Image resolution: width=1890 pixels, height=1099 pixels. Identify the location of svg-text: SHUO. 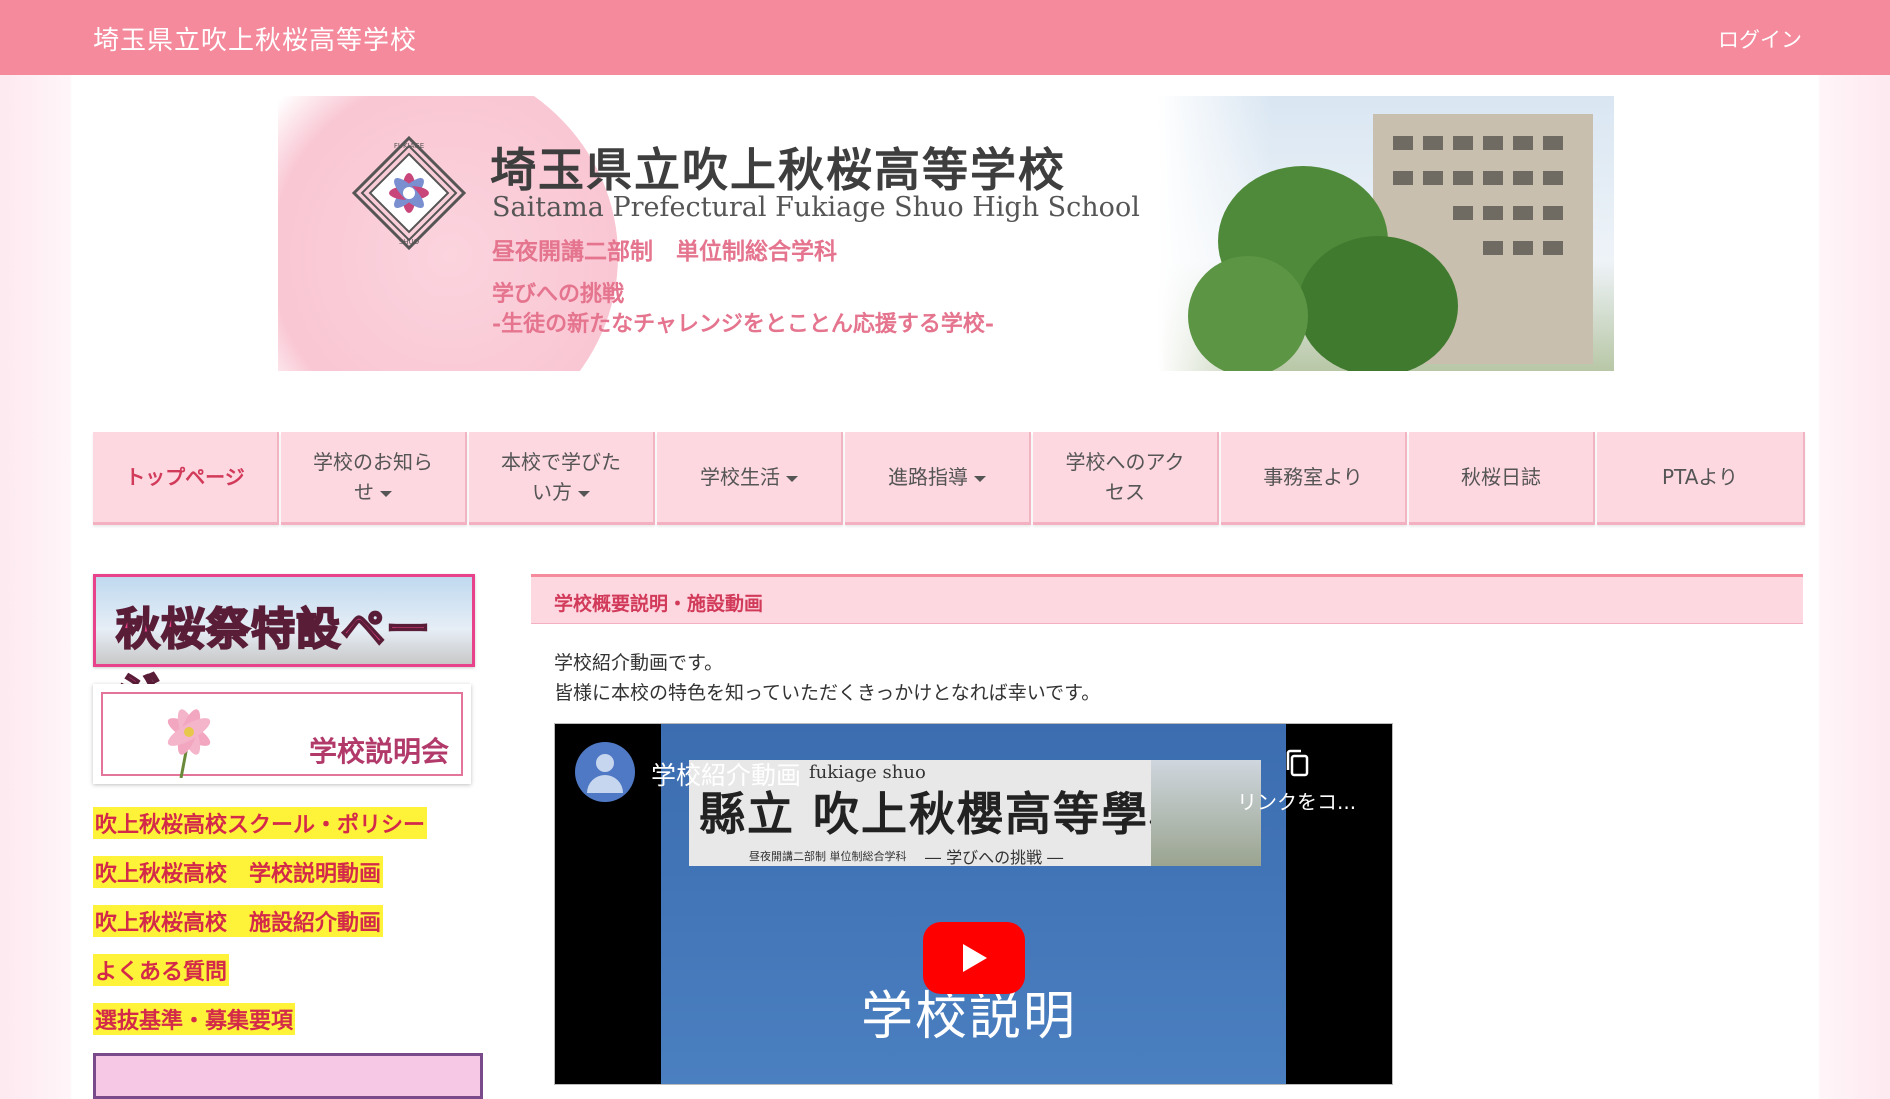
(409, 242).